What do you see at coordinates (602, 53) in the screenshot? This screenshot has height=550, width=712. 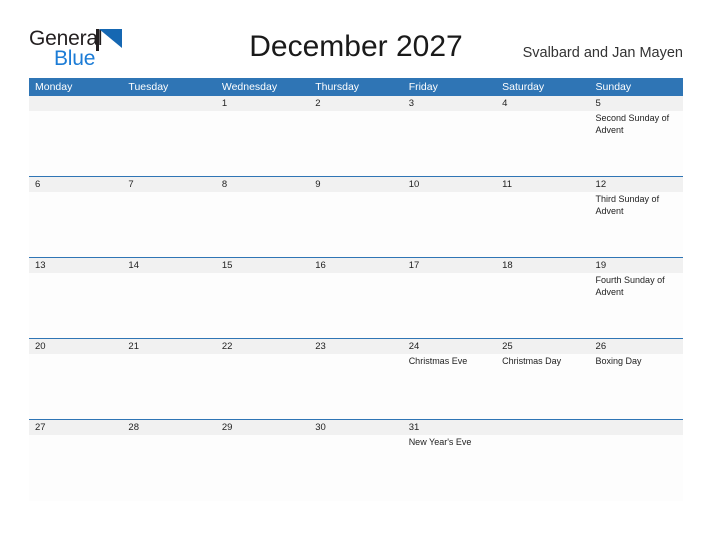 I see `region-label: Svalbard and Jan Mayen` at bounding box center [602, 53].